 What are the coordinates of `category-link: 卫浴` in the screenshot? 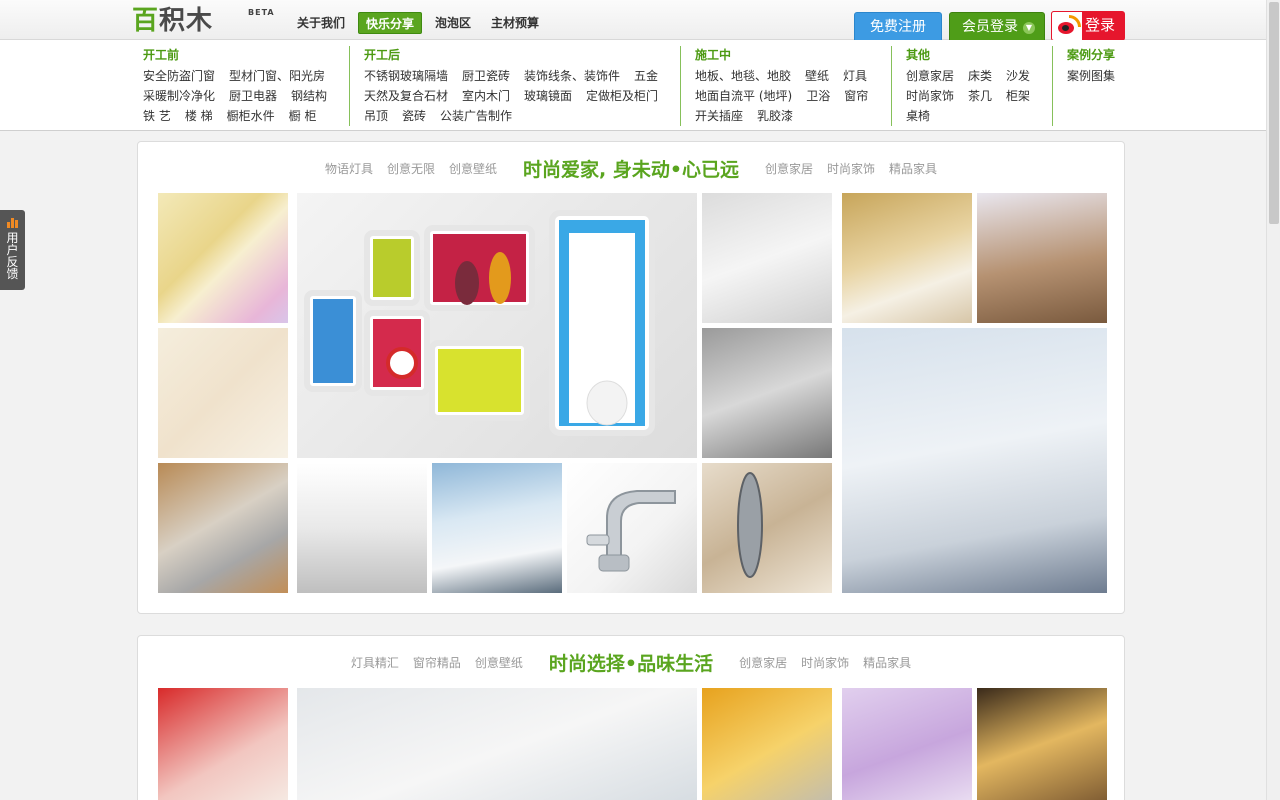 It's located at (818, 96).